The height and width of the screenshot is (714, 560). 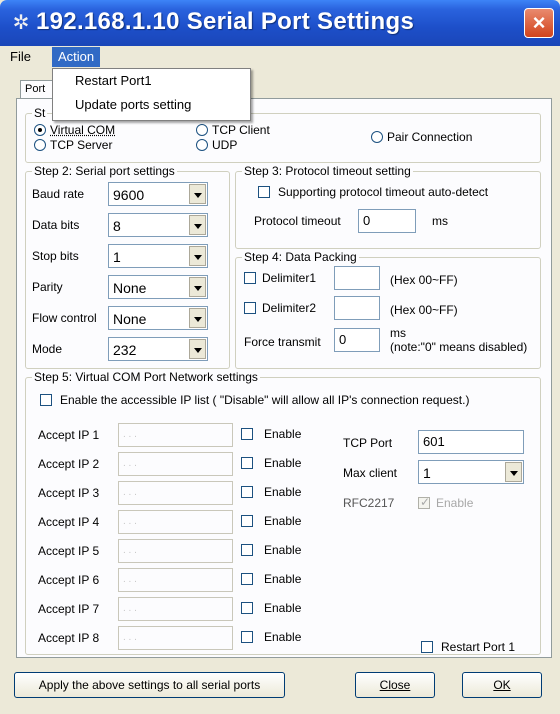 I want to click on rfc2217-label: RFC2217, so click(x=369, y=503).